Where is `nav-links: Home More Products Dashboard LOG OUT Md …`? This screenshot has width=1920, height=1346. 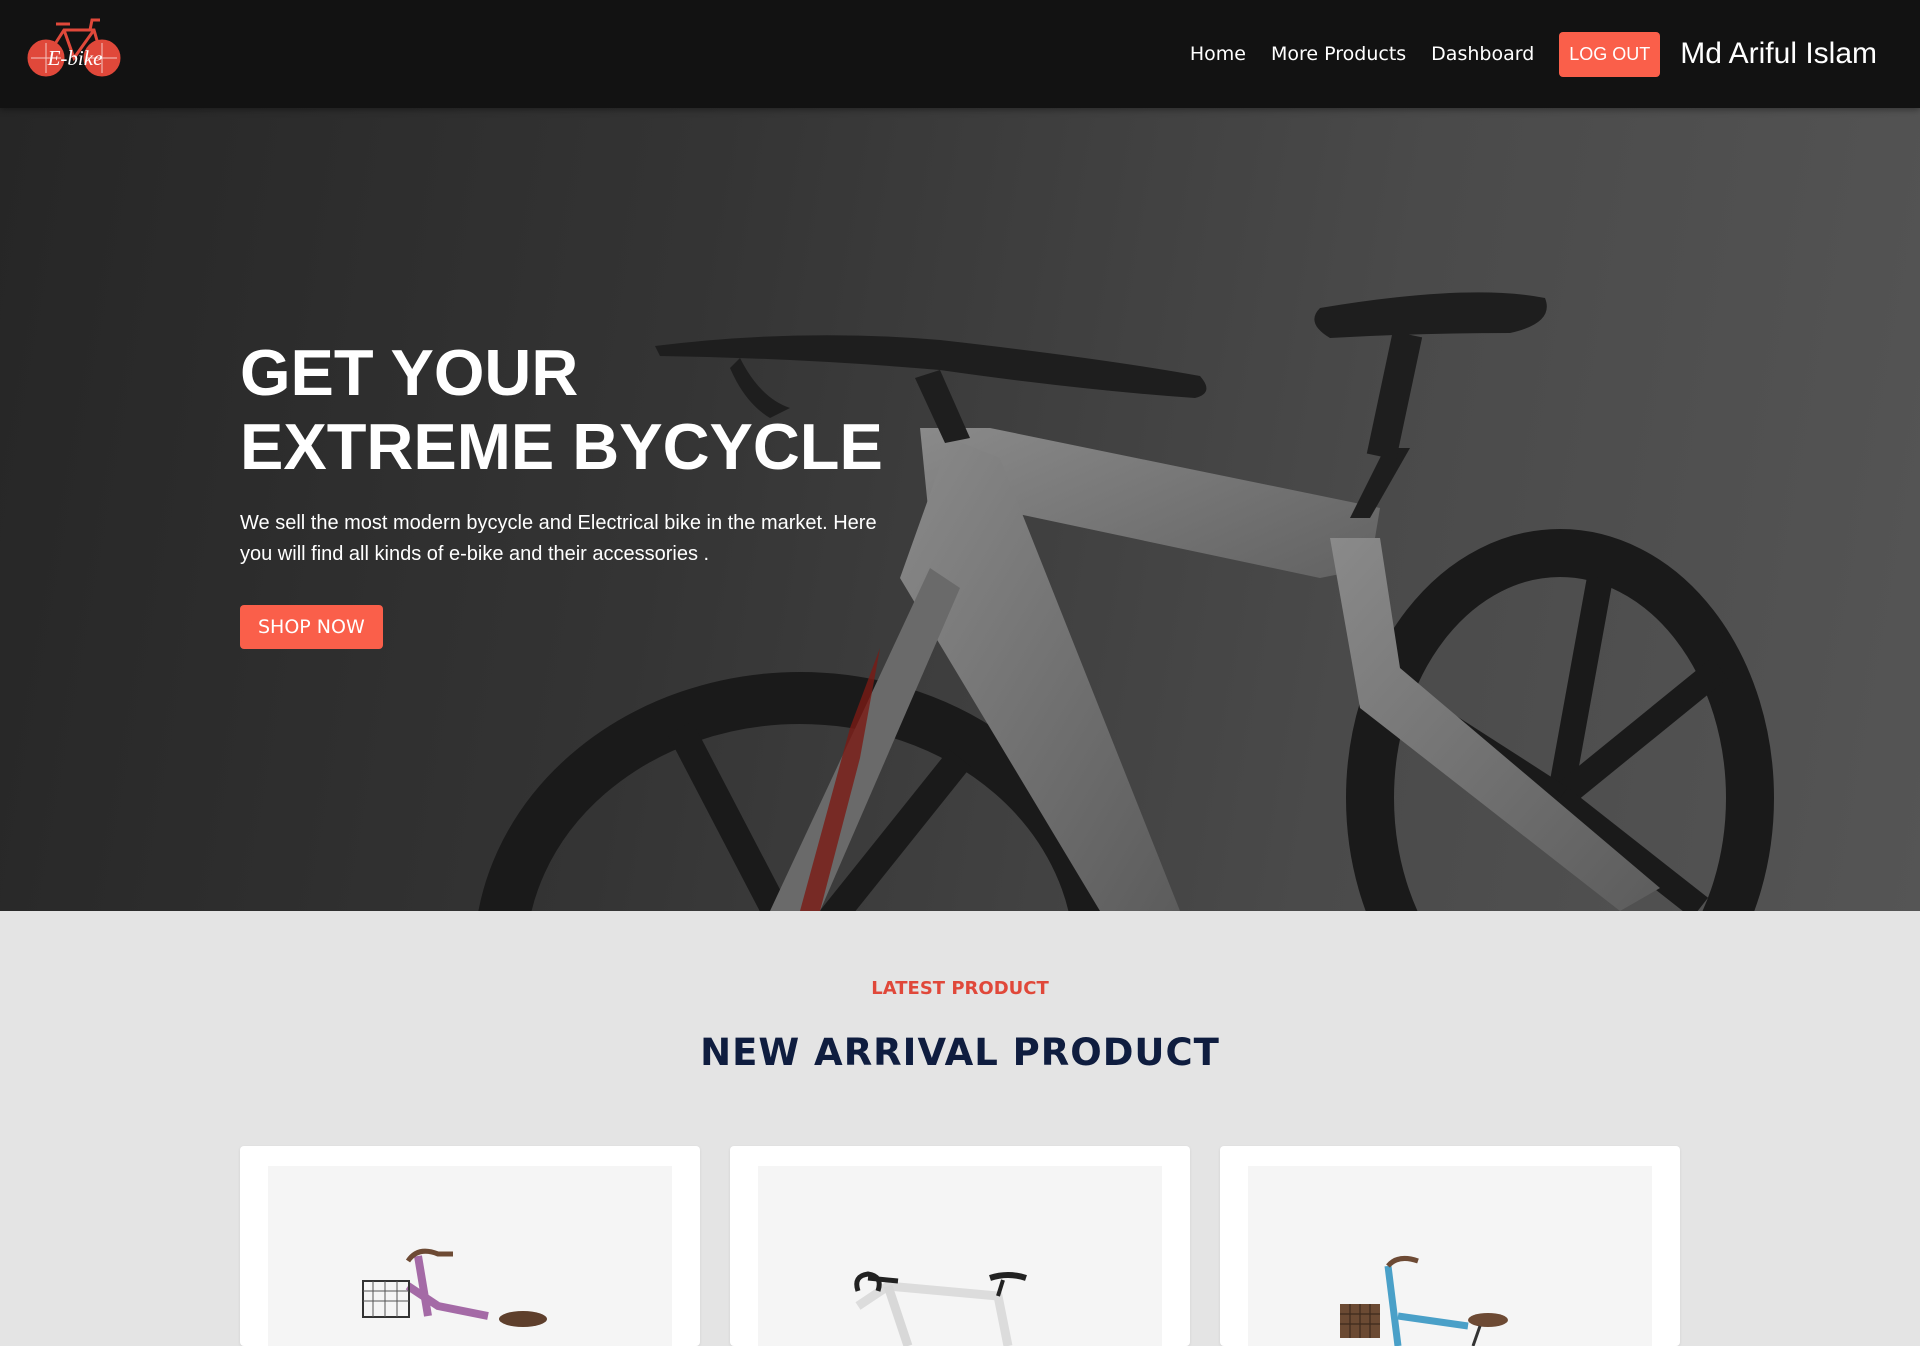 nav-links: Home More Products Dashboard LOG OUT Md … is located at coordinates (1555, 54).